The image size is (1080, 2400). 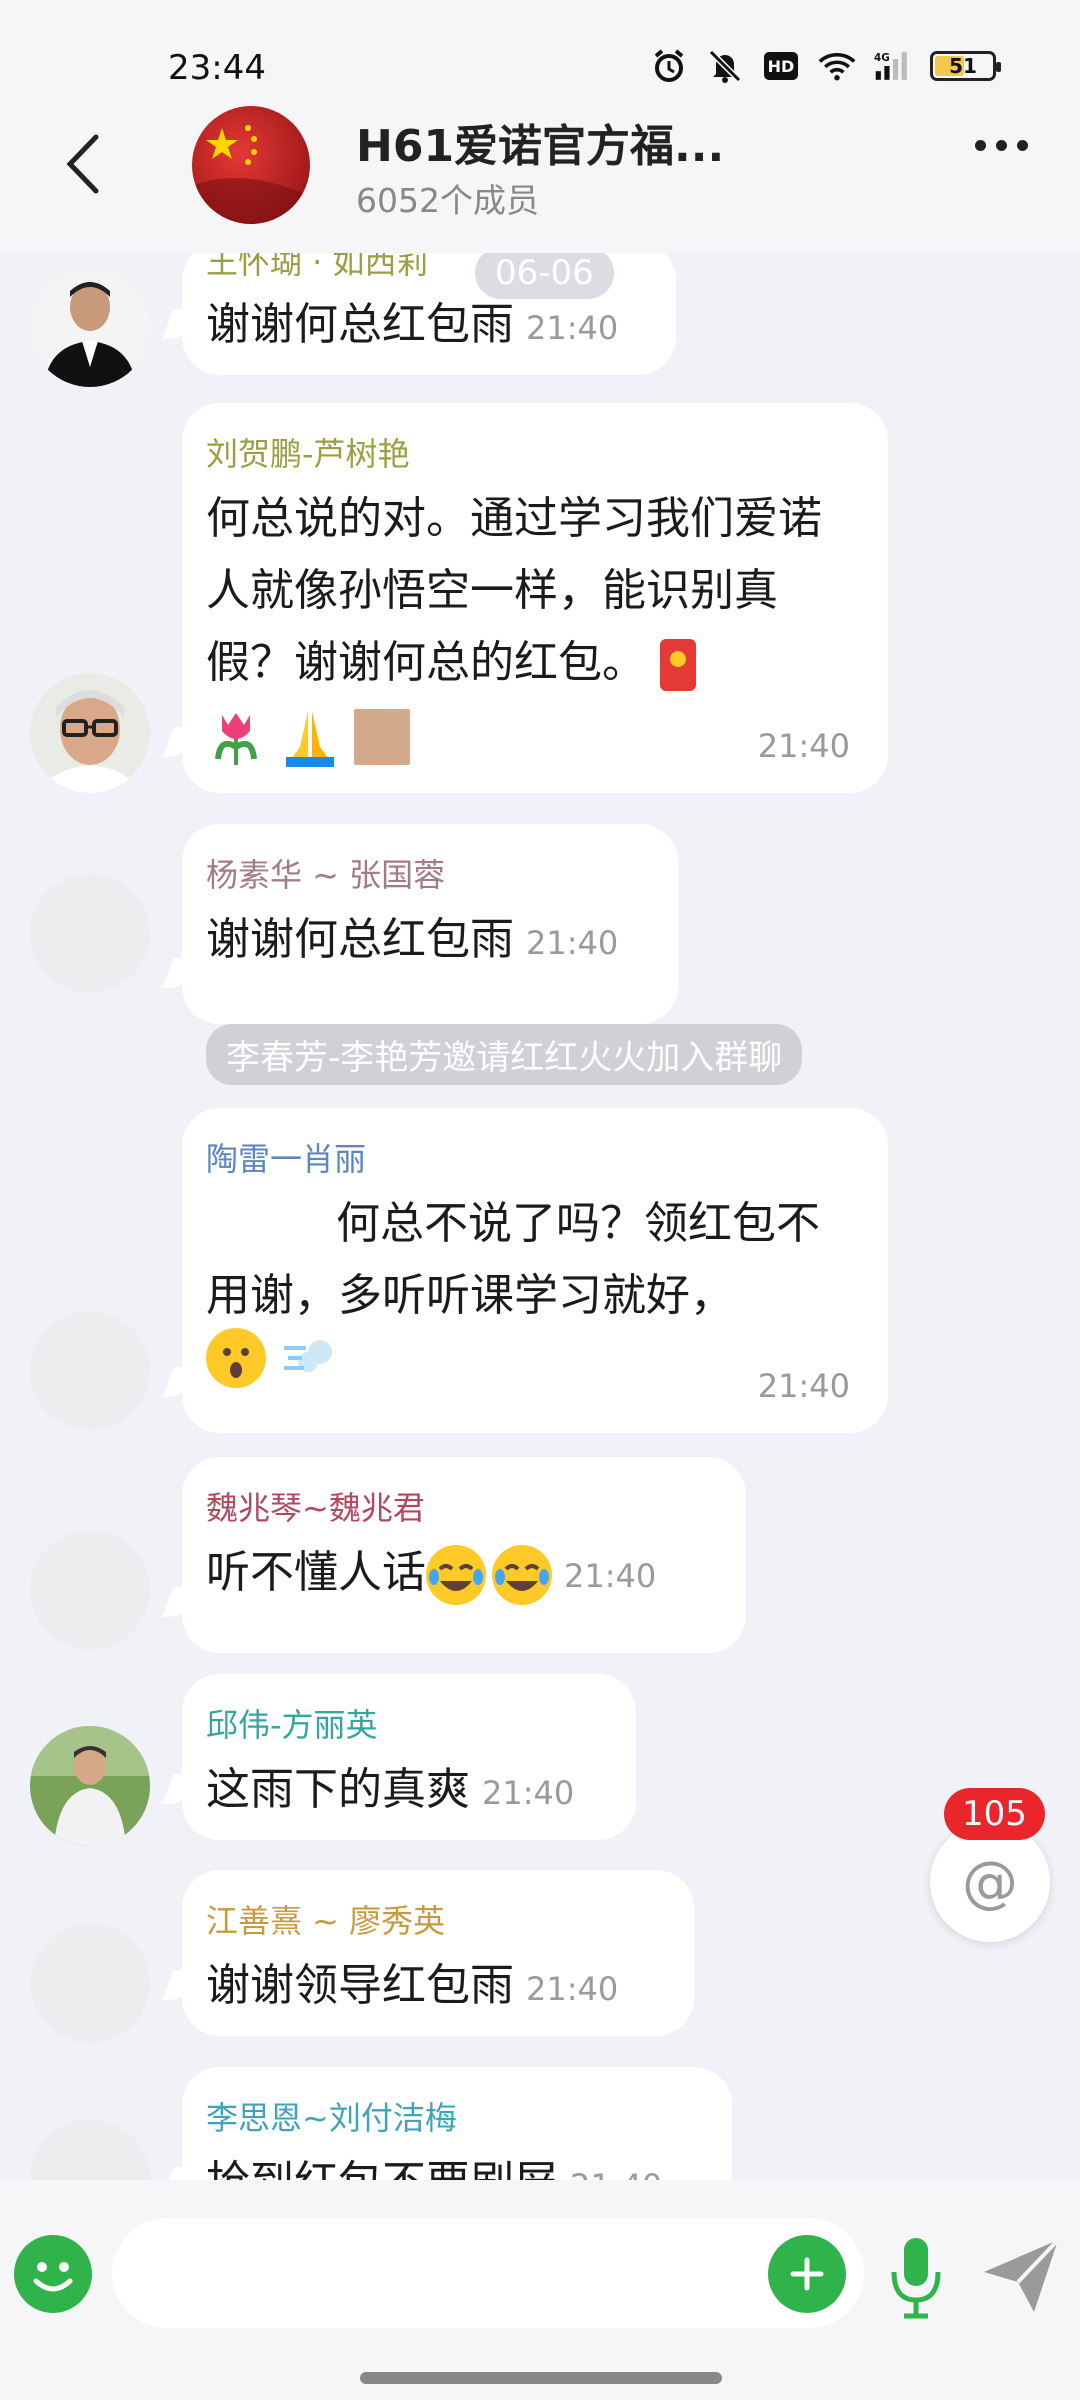 What do you see at coordinates (326, 1921) in the screenshot?
I see `sender-name: 江善熹 ~ 廖秀英` at bounding box center [326, 1921].